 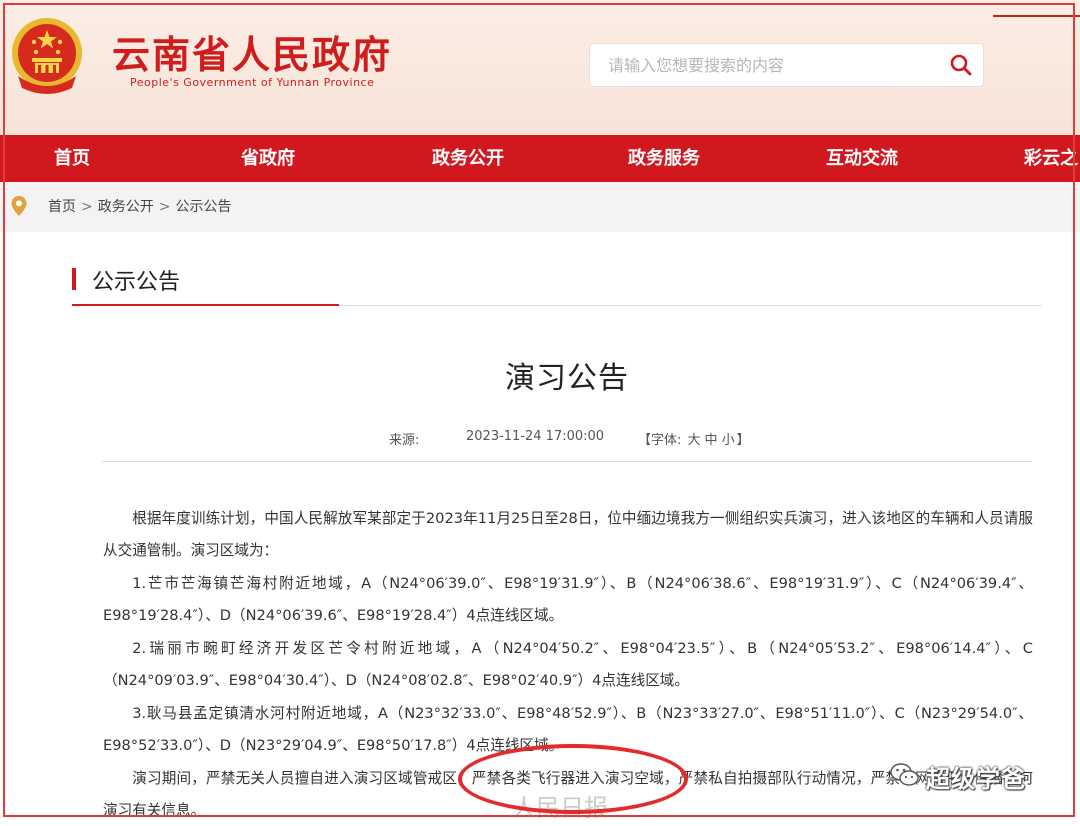 I want to click on section-title: 公示公告, so click(x=136, y=282).